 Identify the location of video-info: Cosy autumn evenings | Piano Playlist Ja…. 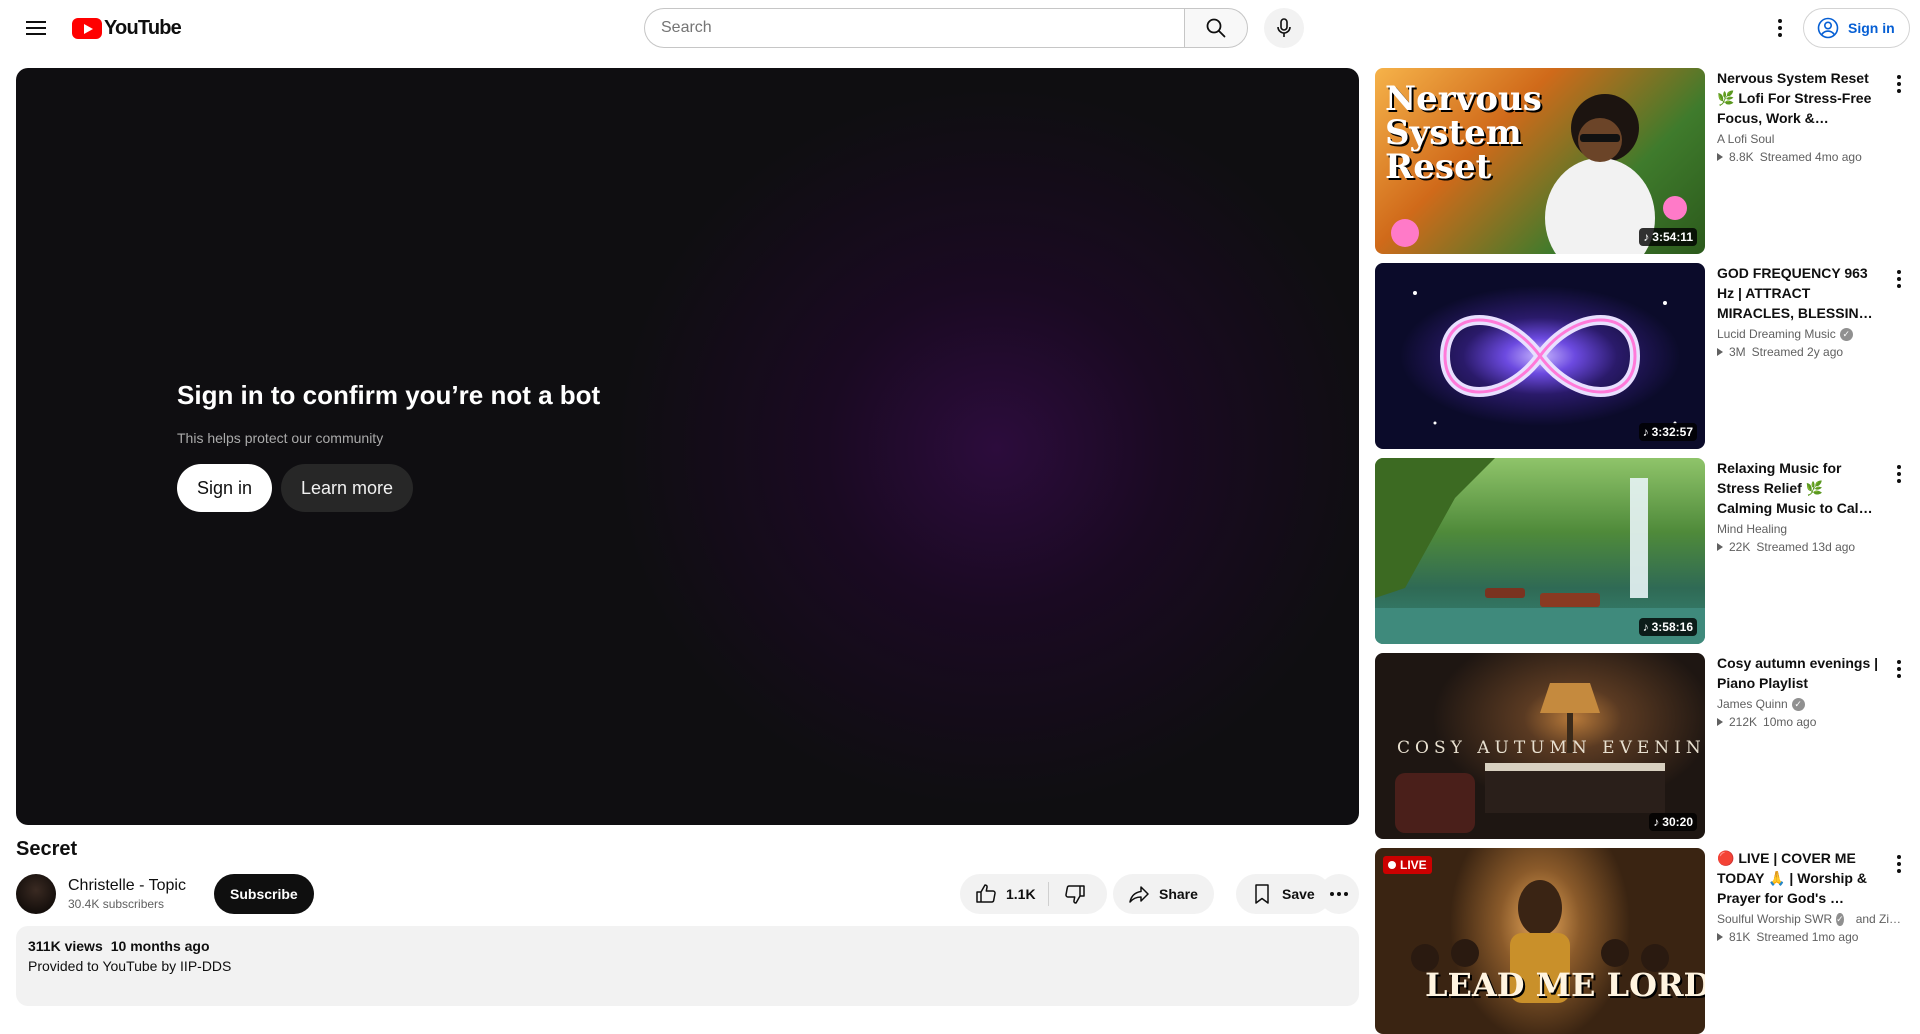
(1799, 691).